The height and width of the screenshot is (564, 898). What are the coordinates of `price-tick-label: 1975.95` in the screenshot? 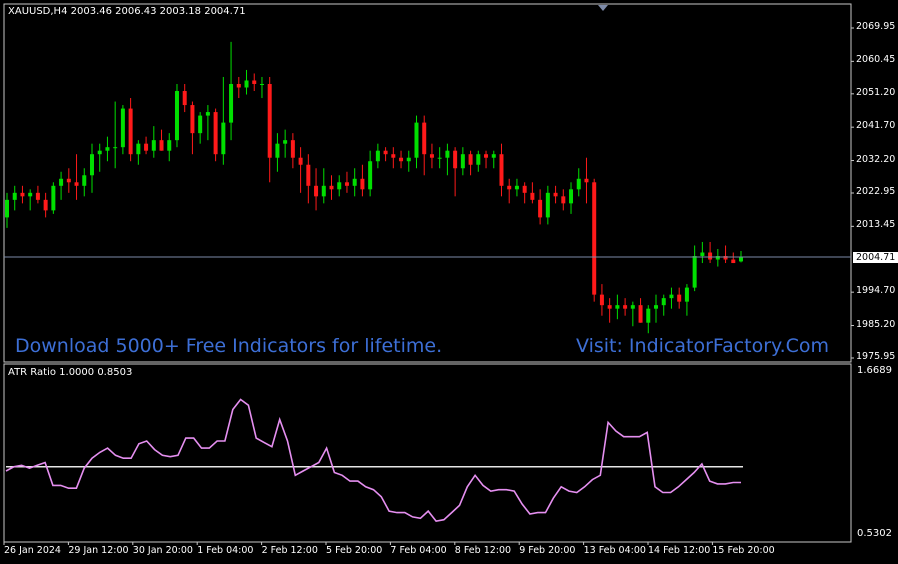 It's located at (876, 356).